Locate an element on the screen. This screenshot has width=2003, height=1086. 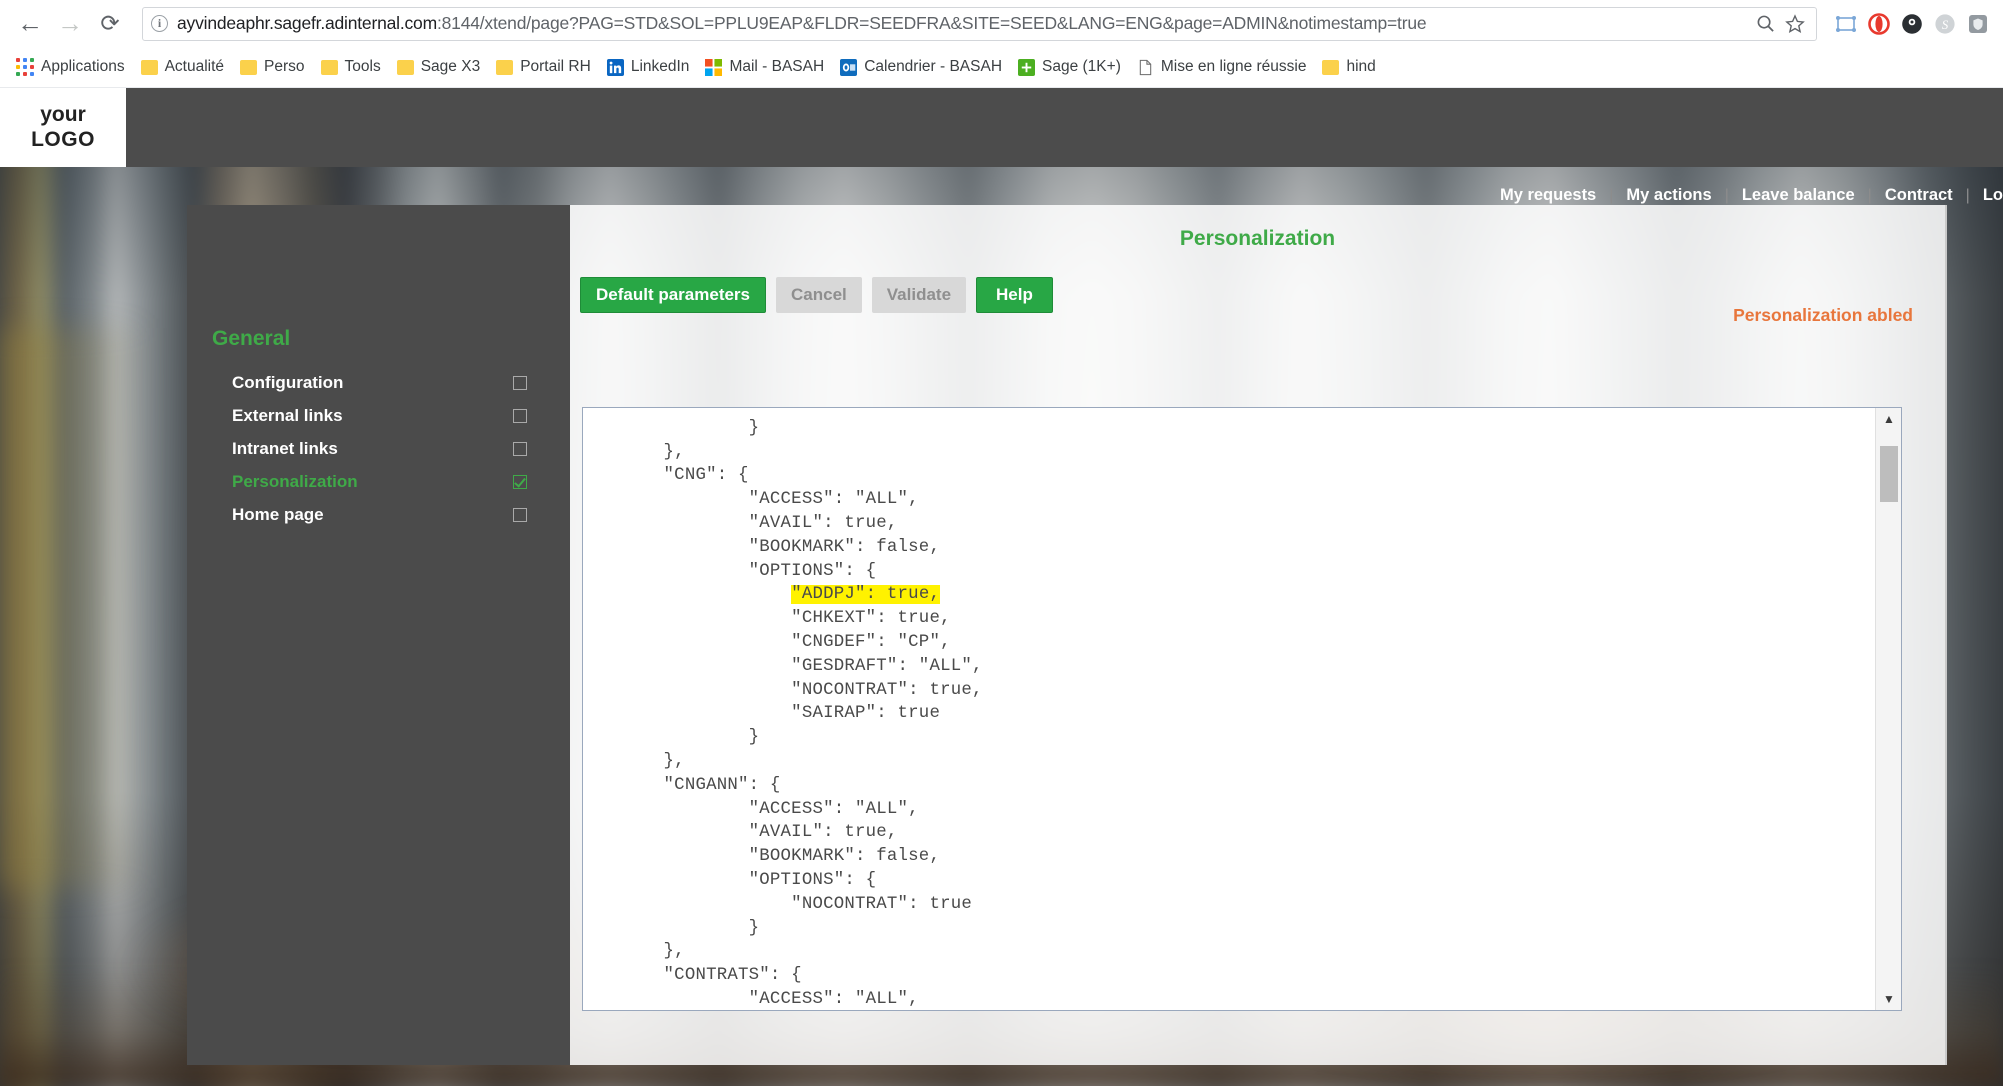
bookmark-item-actualite: Actualité is located at coordinates (182, 67).